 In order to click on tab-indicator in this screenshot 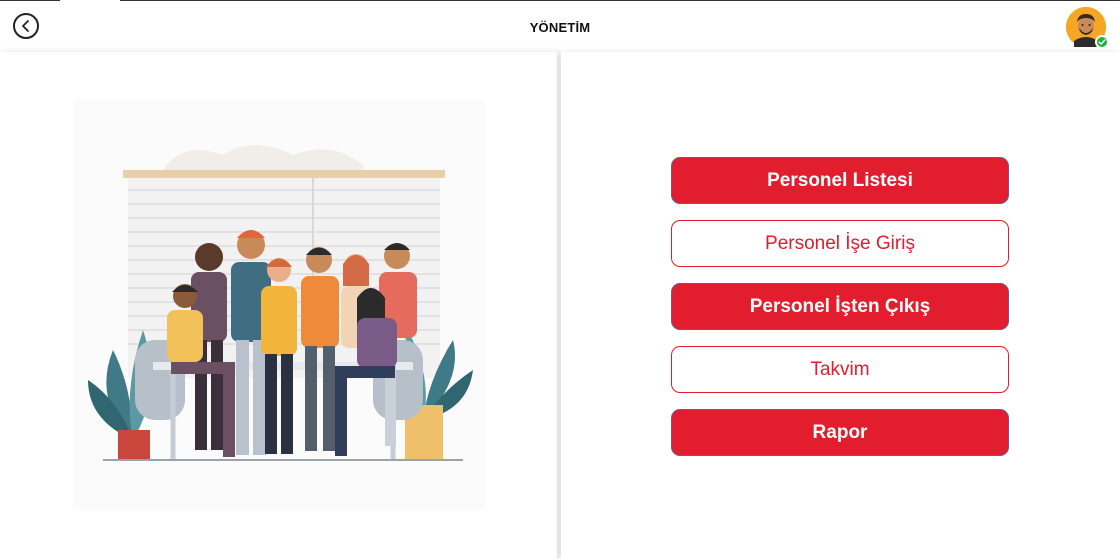, I will do `click(90, 1)`.